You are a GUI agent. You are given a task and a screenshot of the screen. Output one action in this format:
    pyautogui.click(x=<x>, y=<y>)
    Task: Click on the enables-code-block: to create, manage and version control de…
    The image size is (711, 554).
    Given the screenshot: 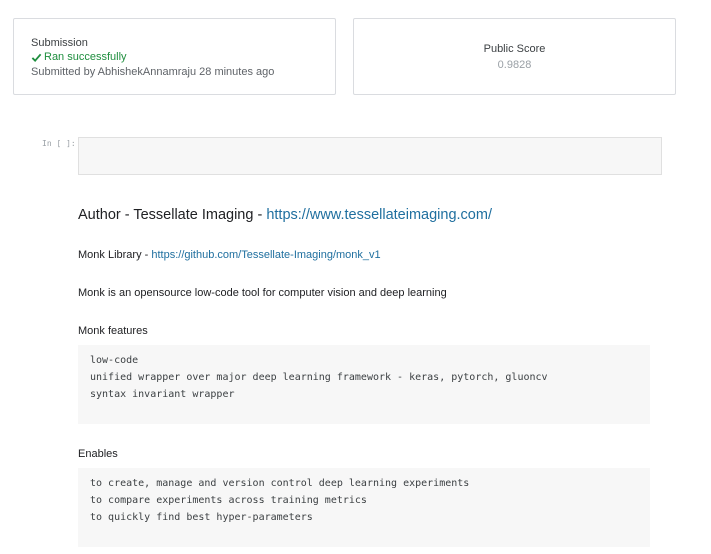 What is the action you would take?
    pyautogui.click(x=364, y=507)
    